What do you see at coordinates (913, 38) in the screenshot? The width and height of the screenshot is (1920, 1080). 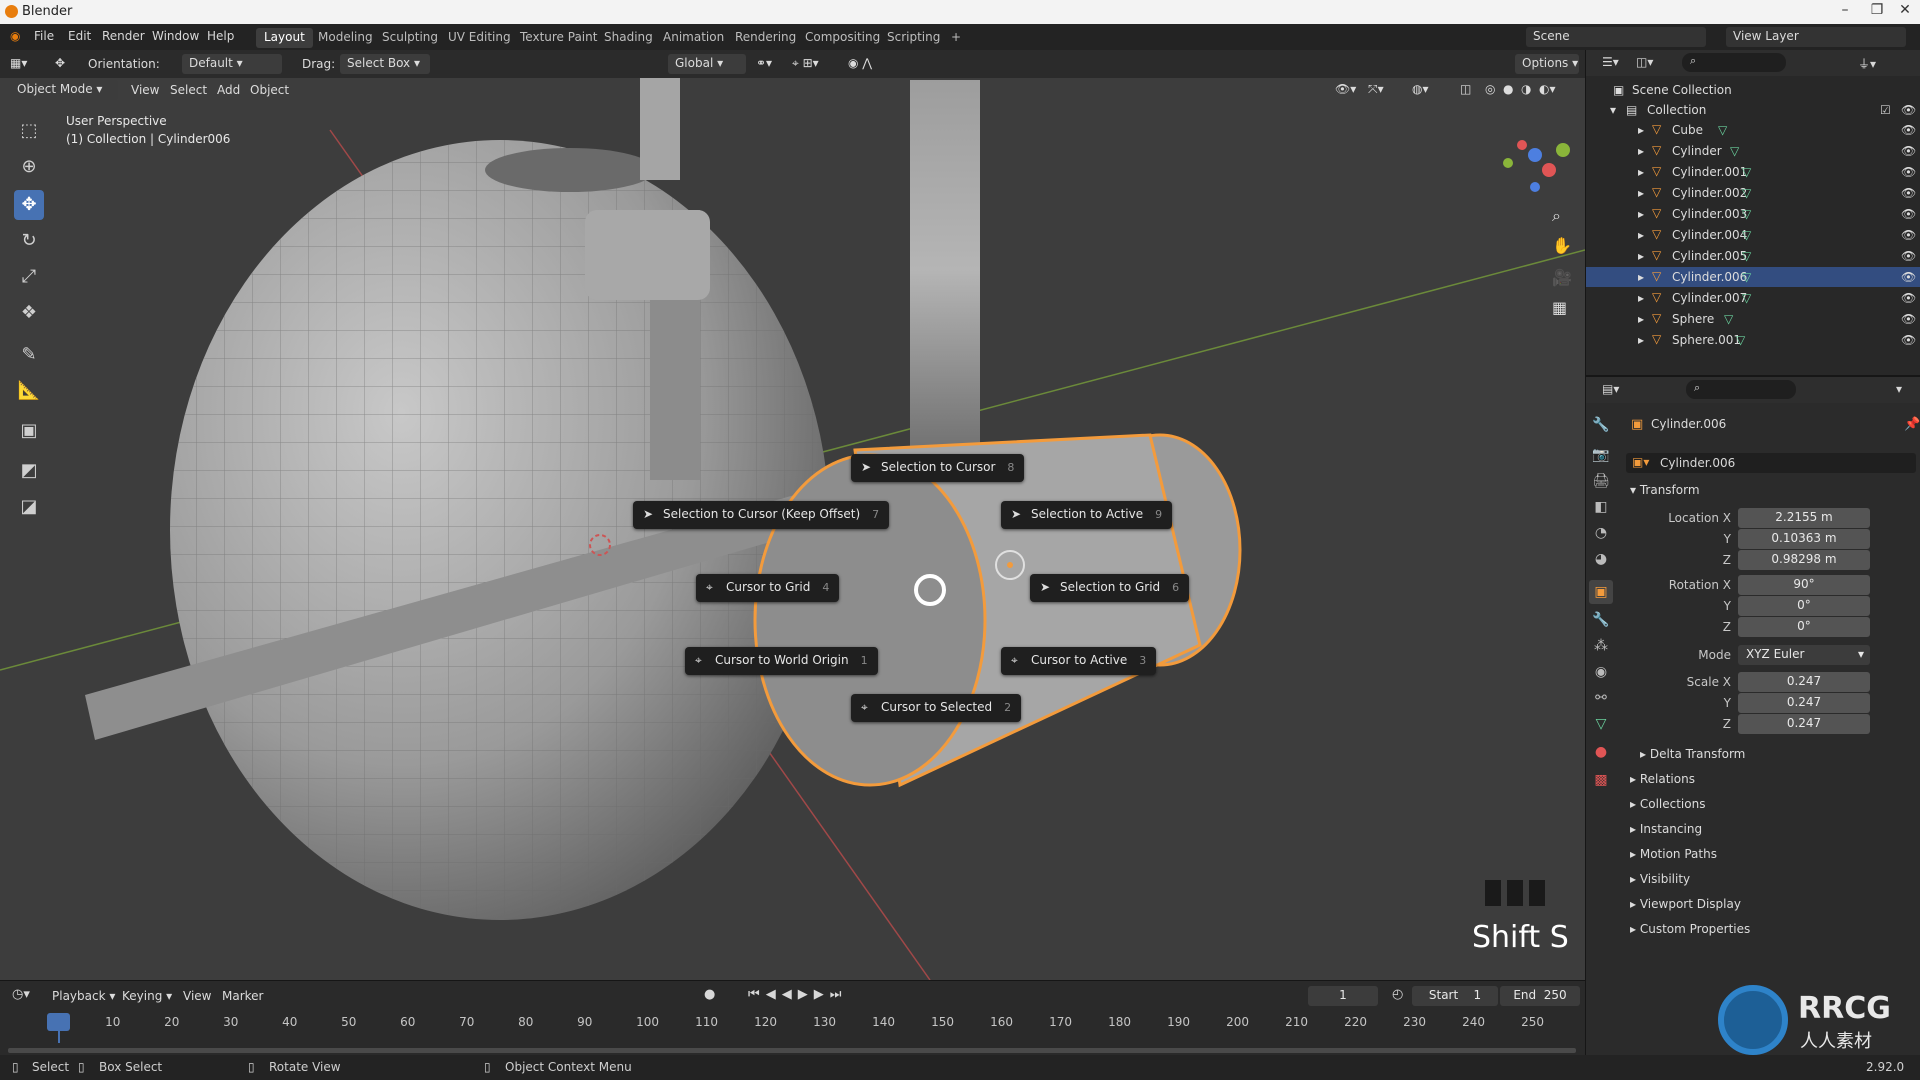 I see `tab-scripting: Scripting` at bounding box center [913, 38].